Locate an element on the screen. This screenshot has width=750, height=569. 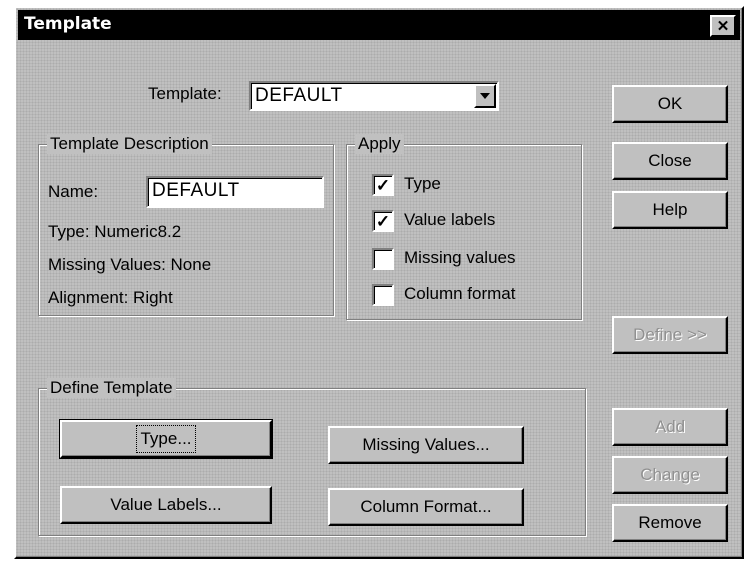
dropdown-arrow-button is located at coordinates (485, 96).